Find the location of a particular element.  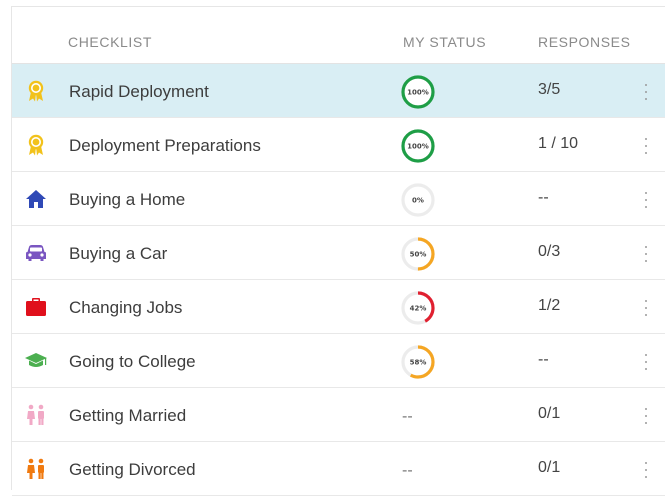

status-percent-label: 0% is located at coordinates (418, 201).